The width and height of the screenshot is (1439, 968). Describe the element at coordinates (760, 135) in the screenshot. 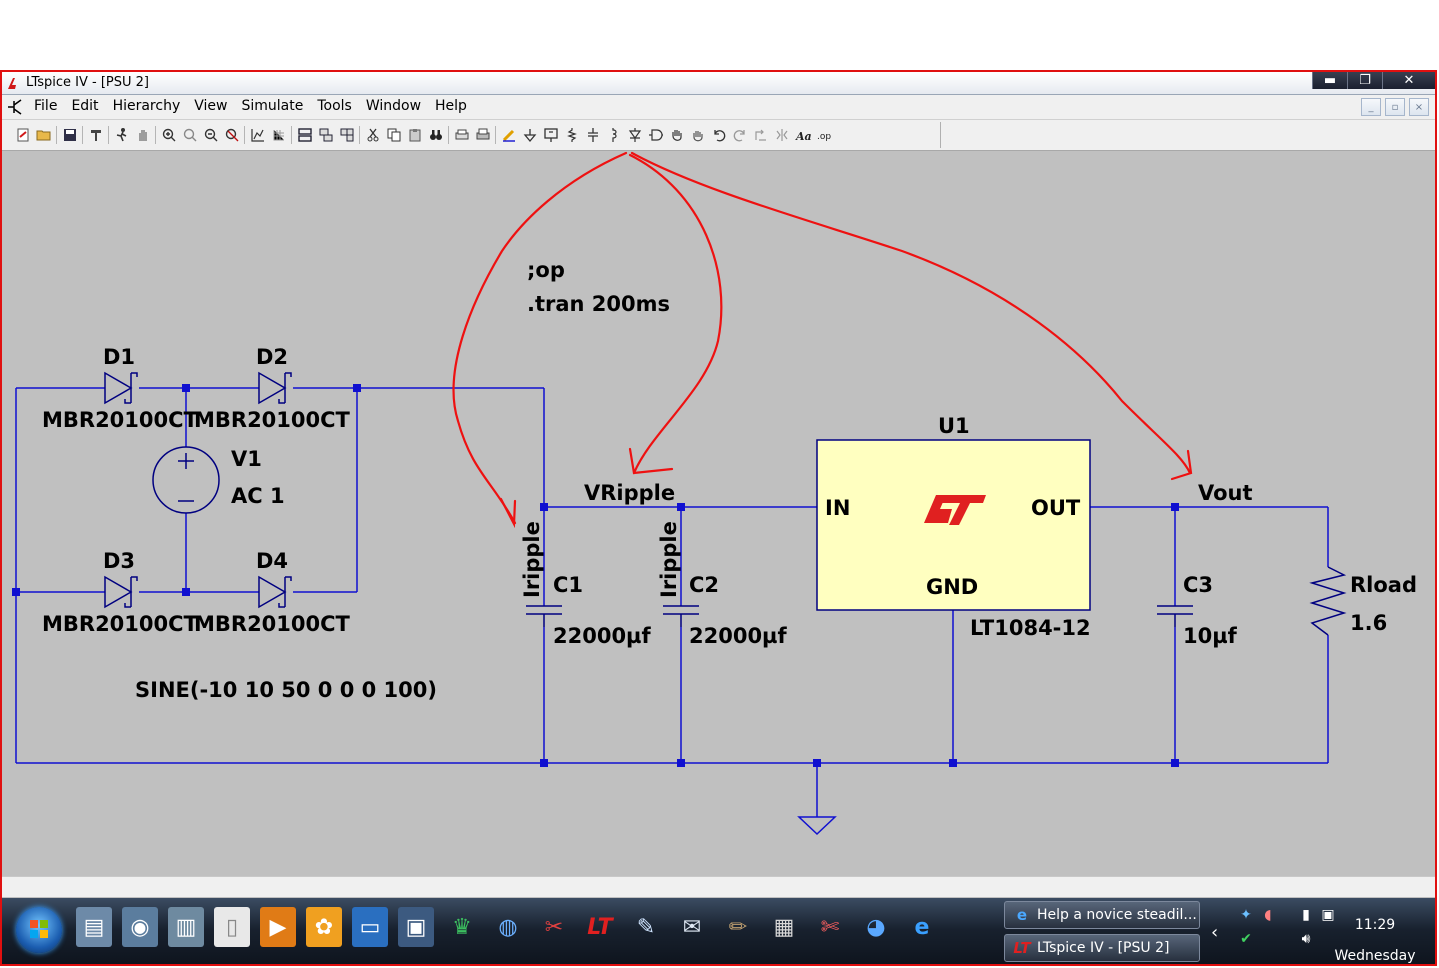

I see `rotate-icon` at that location.